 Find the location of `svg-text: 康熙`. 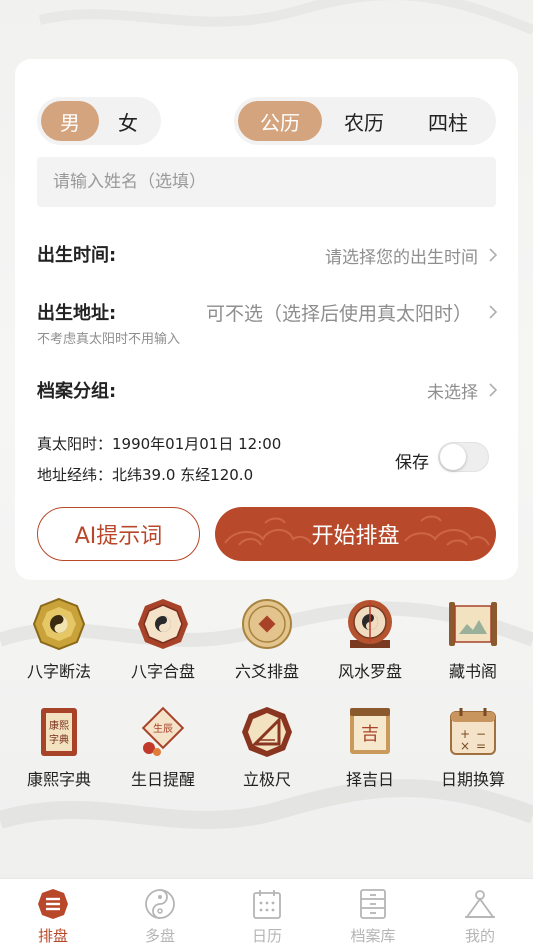

svg-text: 康熙 is located at coordinates (59, 725).